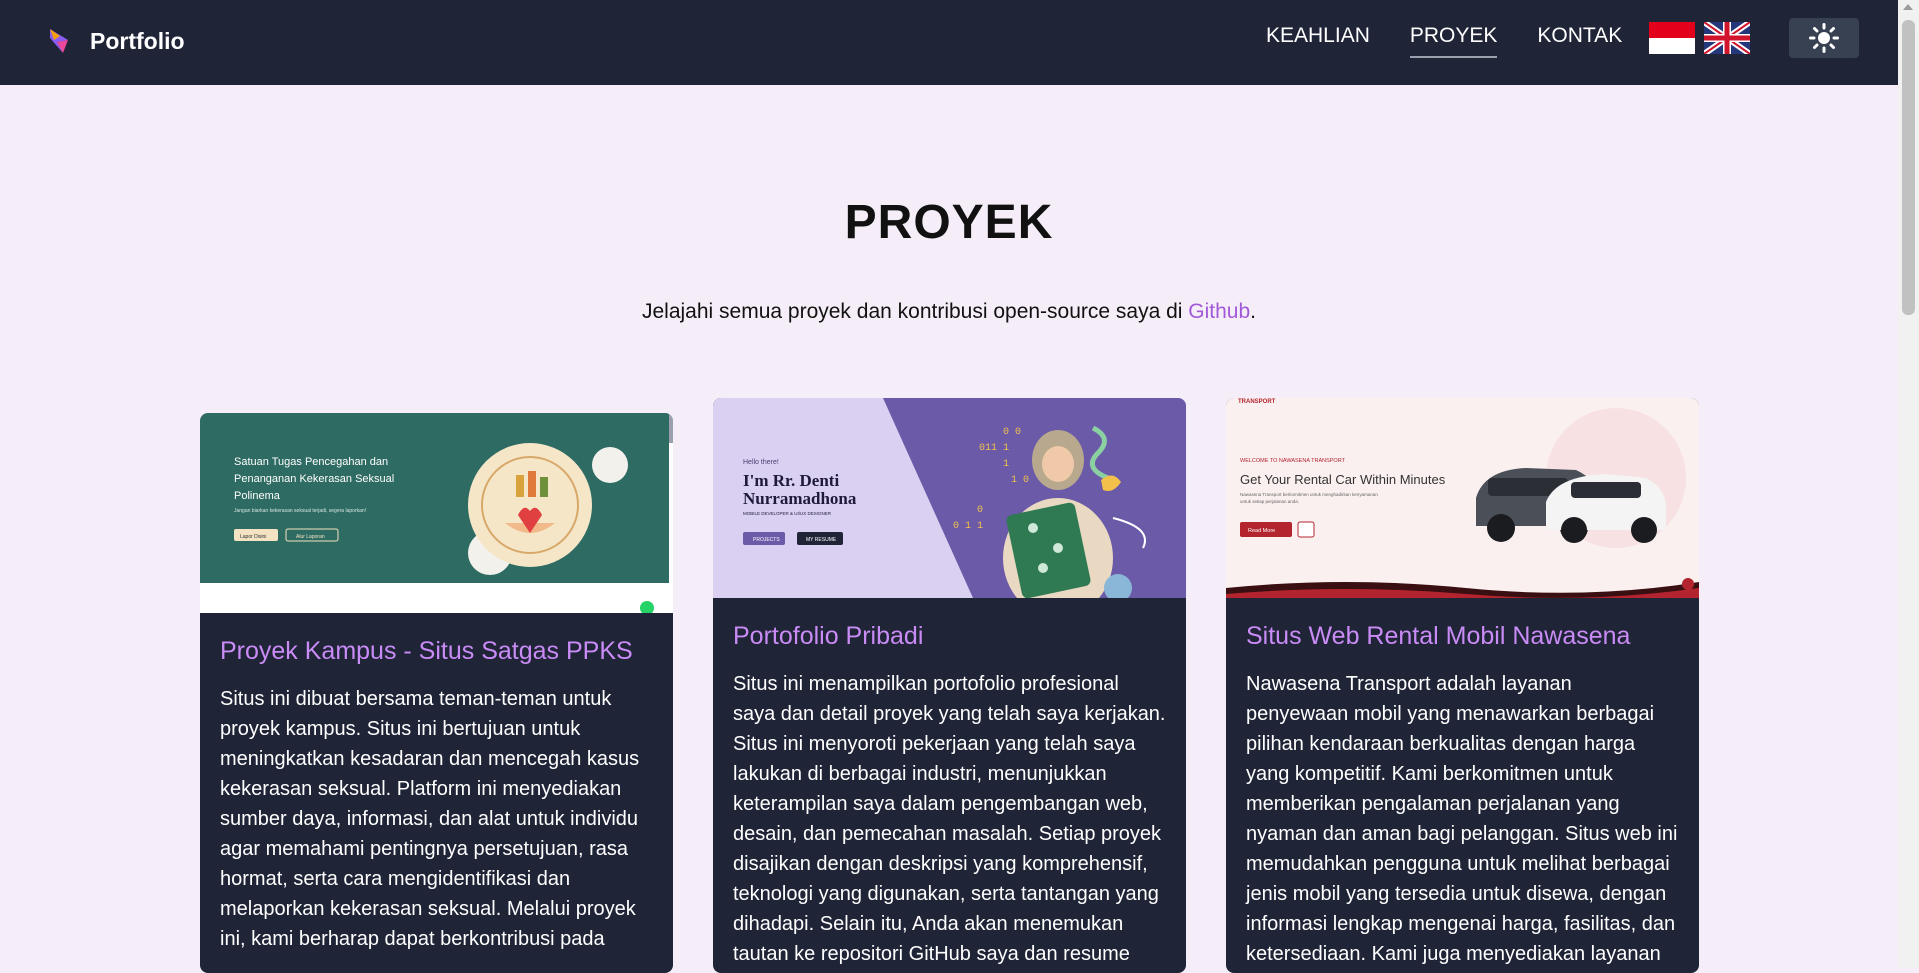 Image resolution: width=1919 pixels, height=973 pixels. Describe the element at coordinates (761, 462) in the screenshot. I see `thumb-greeting: Hello there!` at that location.